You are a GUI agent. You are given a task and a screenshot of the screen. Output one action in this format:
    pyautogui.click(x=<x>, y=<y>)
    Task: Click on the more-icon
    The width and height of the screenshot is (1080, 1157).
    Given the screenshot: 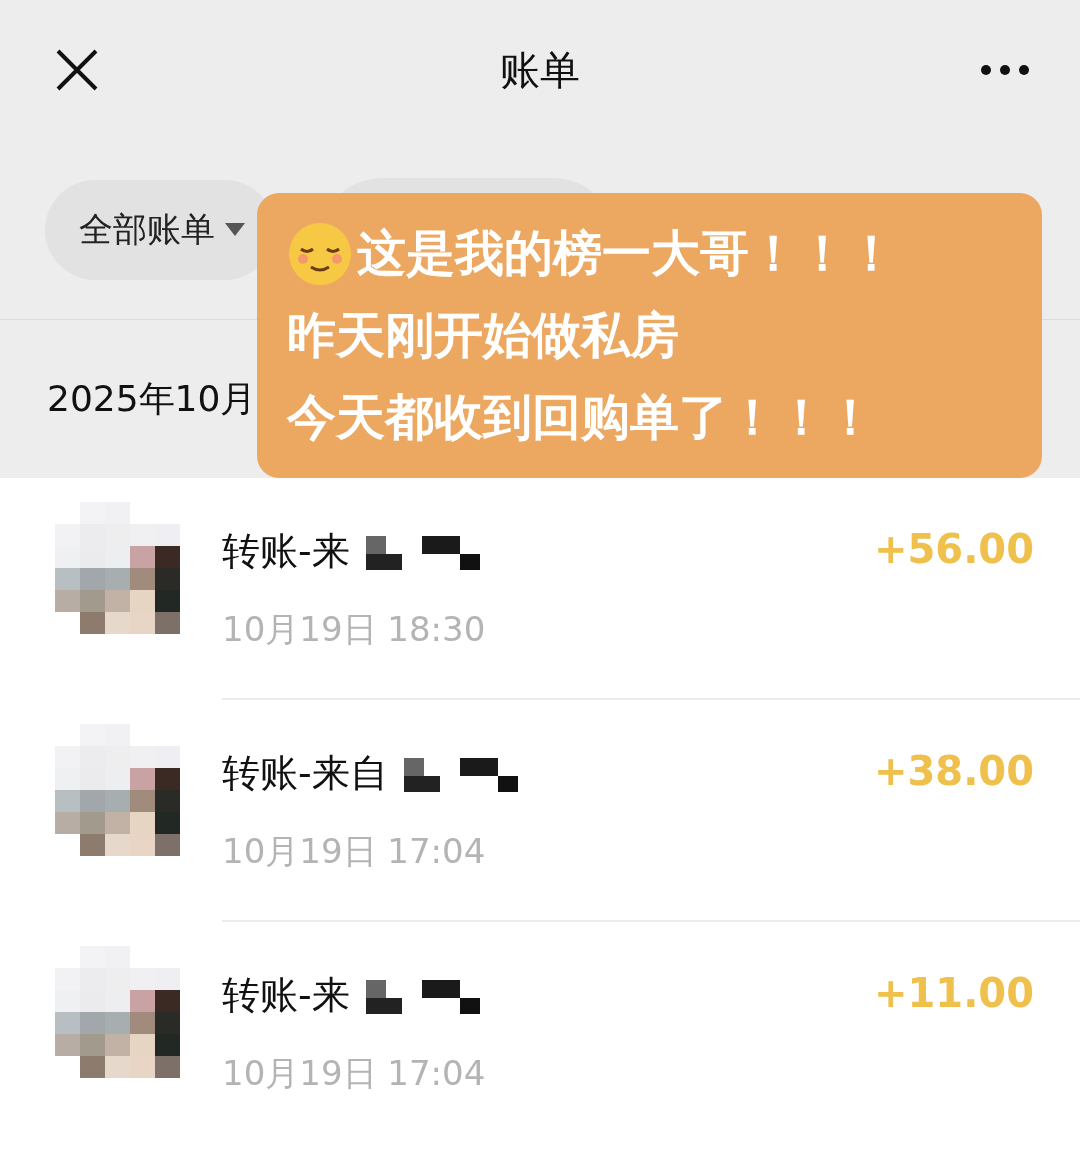 What is the action you would take?
    pyautogui.click(x=1005, y=70)
    